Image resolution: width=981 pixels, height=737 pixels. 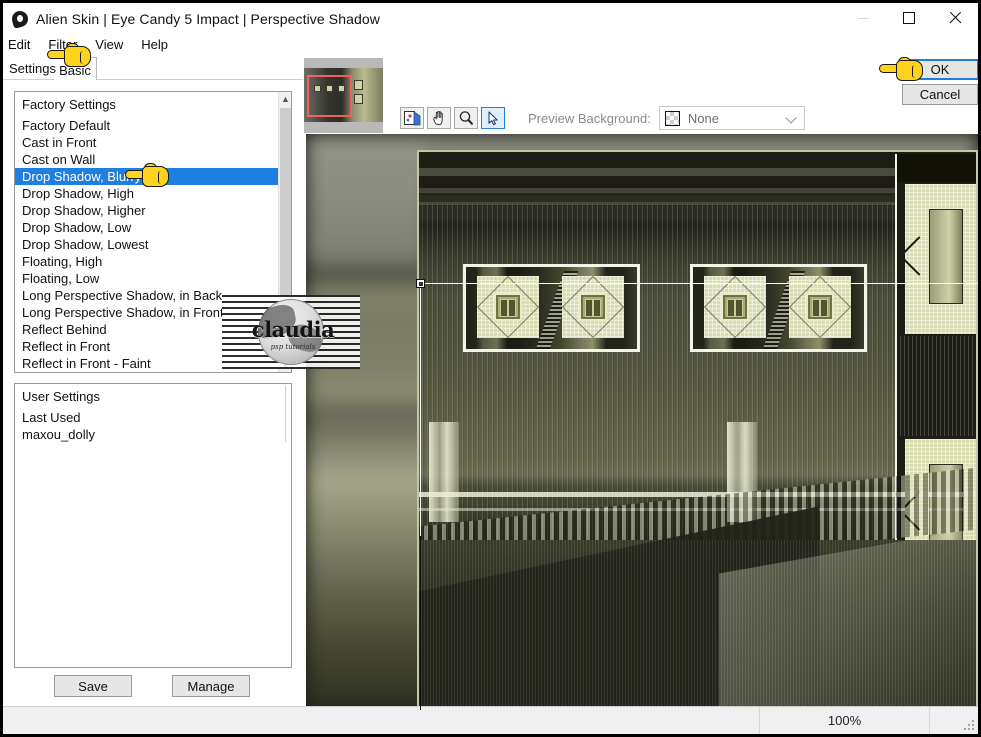 I want to click on before-after-icon, so click(x=412, y=118).